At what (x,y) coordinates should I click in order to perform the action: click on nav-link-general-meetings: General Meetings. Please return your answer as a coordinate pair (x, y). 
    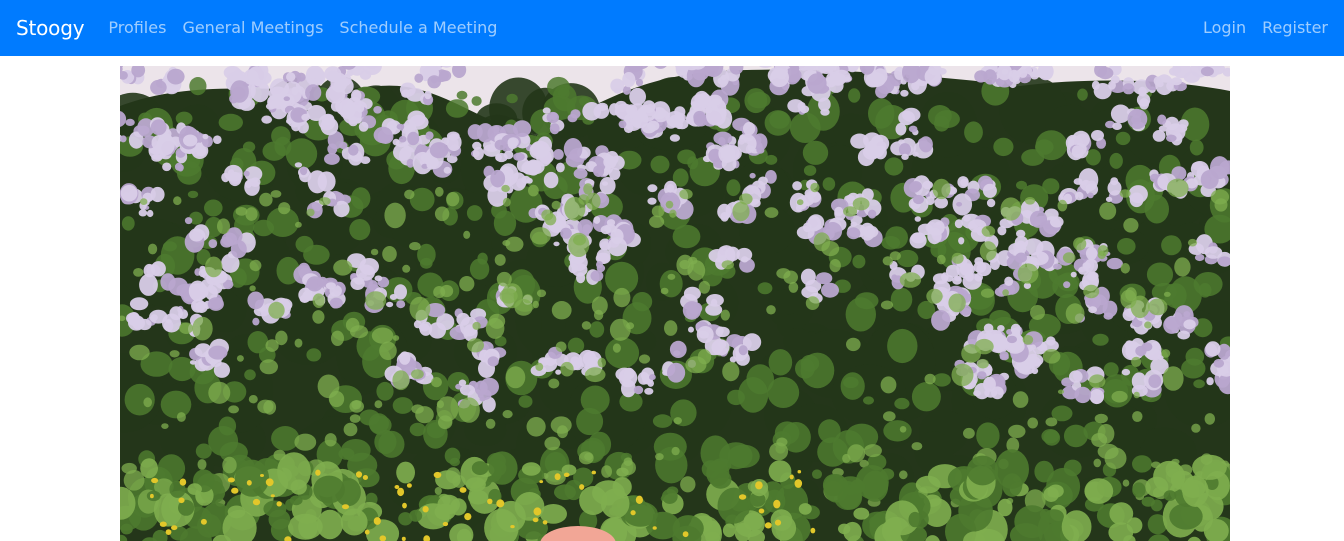
    Looking at the image, I should click on (252, 28).